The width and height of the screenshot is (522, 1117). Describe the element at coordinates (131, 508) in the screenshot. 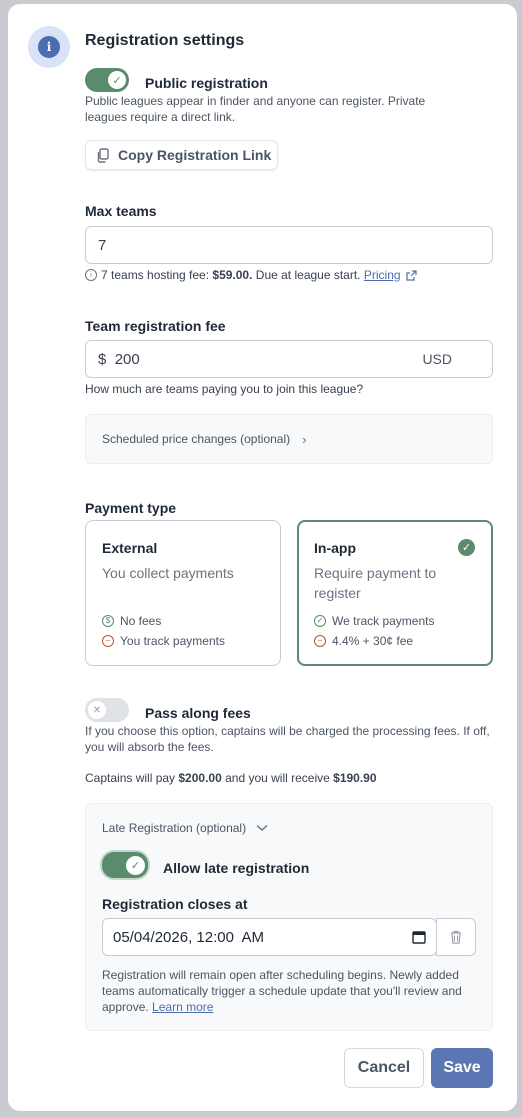

I see `payment-type-label: Payment type` at that location.